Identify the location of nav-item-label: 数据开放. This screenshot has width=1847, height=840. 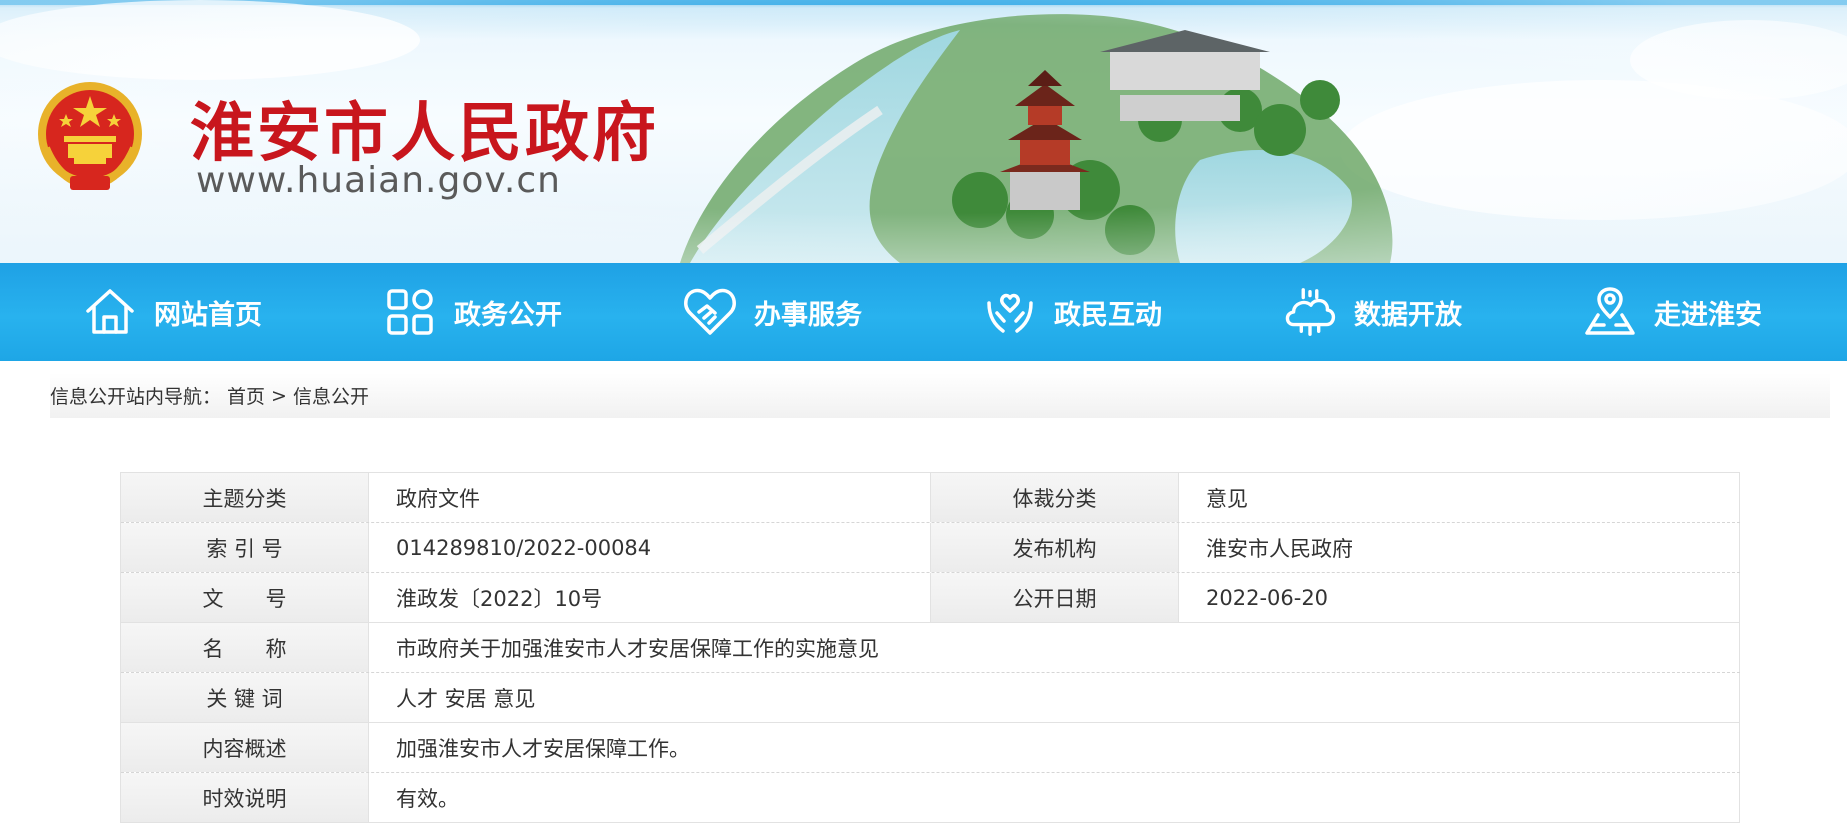
(1408, 315).